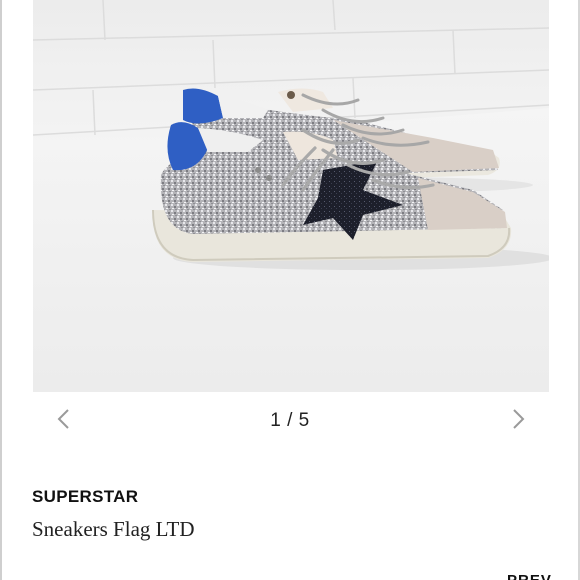 Image resolution: width=580 pixels, height=580 pixels. Describe the element at coordinates (529, 576) in the screenshot. I see `prev-link: PREV` at that location.